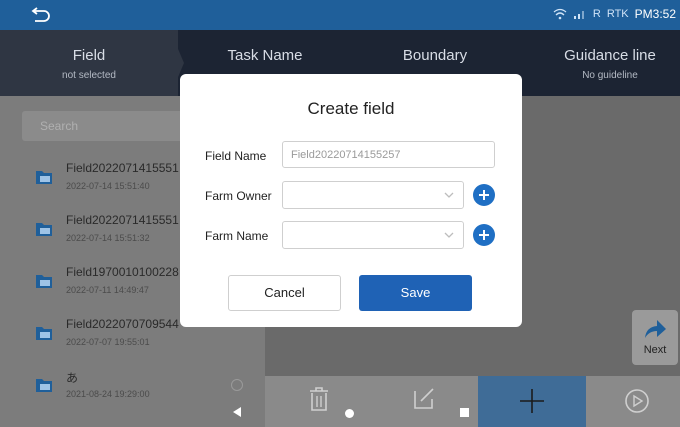  I want to click on next-label: Next, so click(655, 350).